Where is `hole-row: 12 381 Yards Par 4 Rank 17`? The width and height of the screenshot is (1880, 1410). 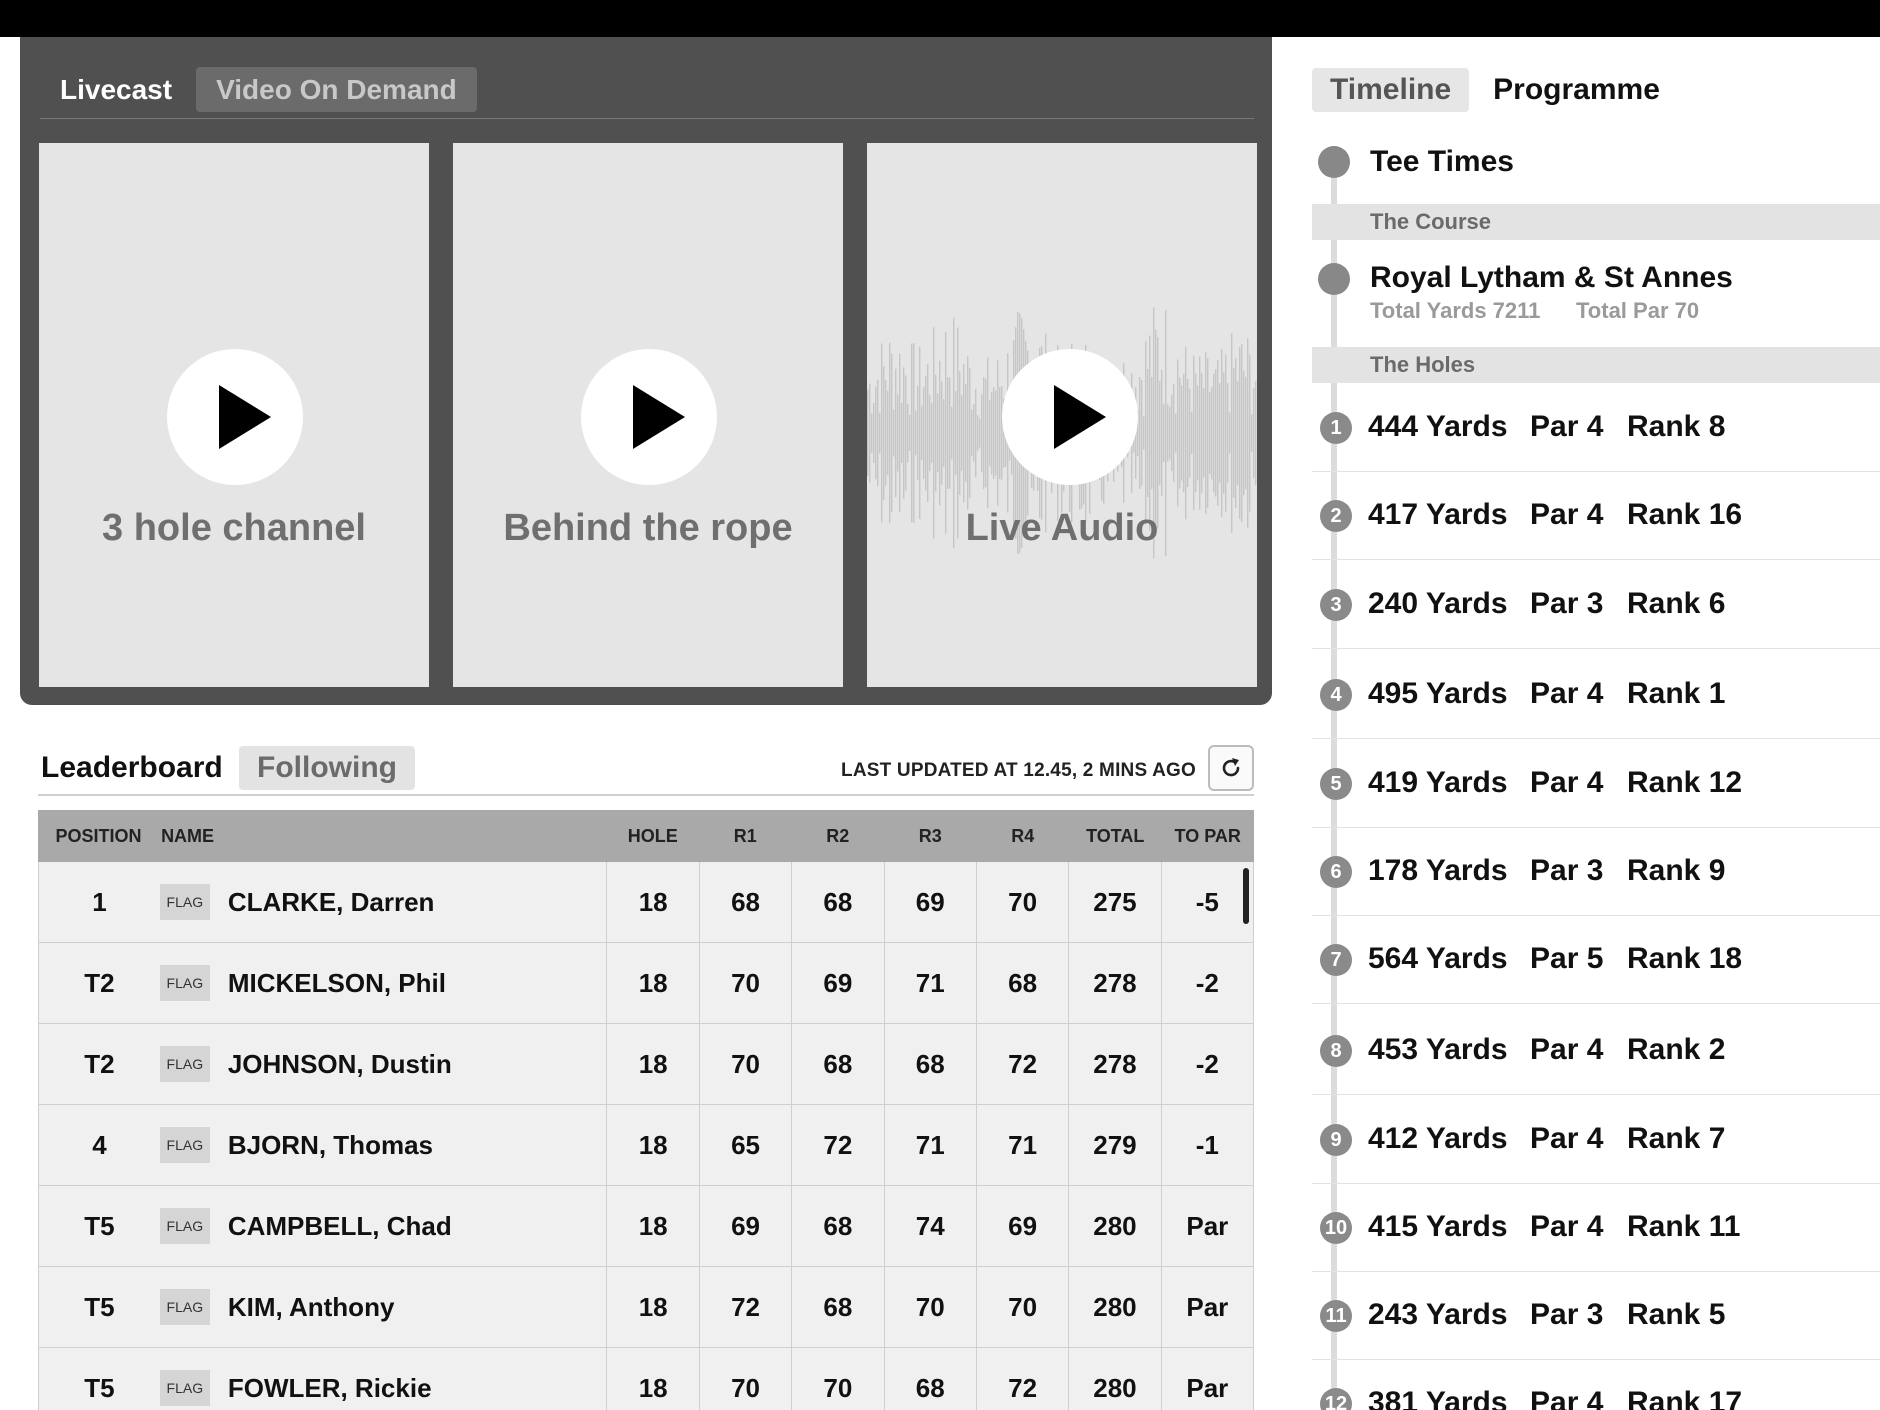 hole-row: 12 381 Yards Par 4 Rank 17 is located at coordinates (1596, 1385).